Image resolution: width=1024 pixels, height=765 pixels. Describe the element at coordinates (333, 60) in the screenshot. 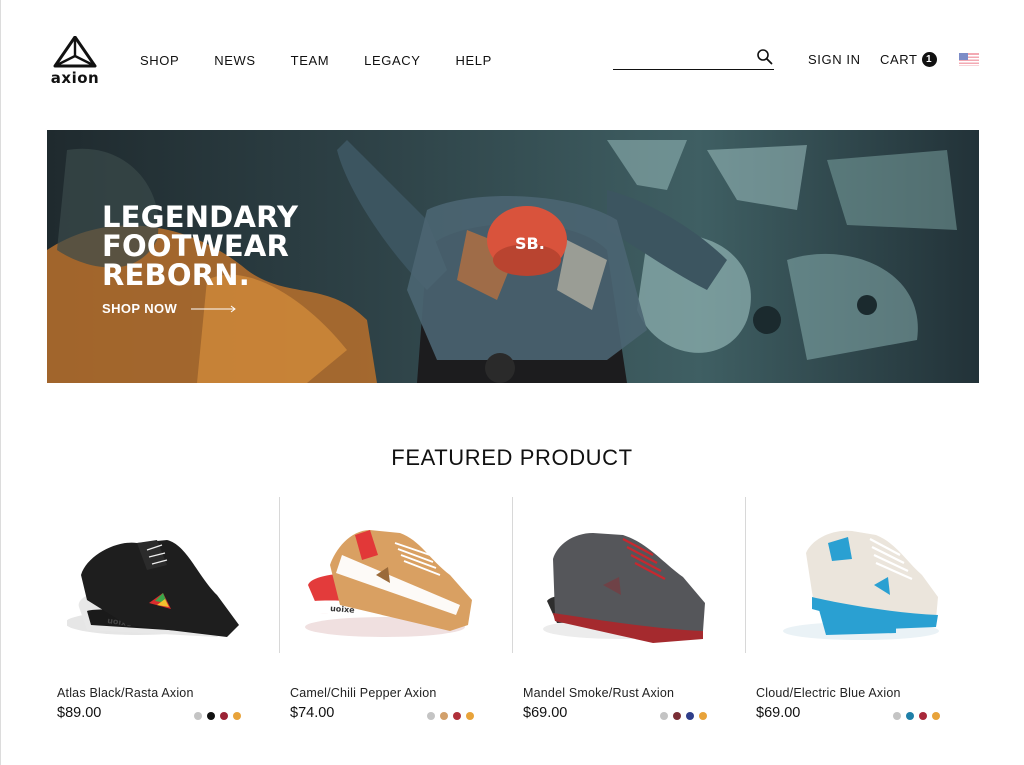

I see `main-nav: SHOP NEWS TEAM LEGACY HELP` at that location.